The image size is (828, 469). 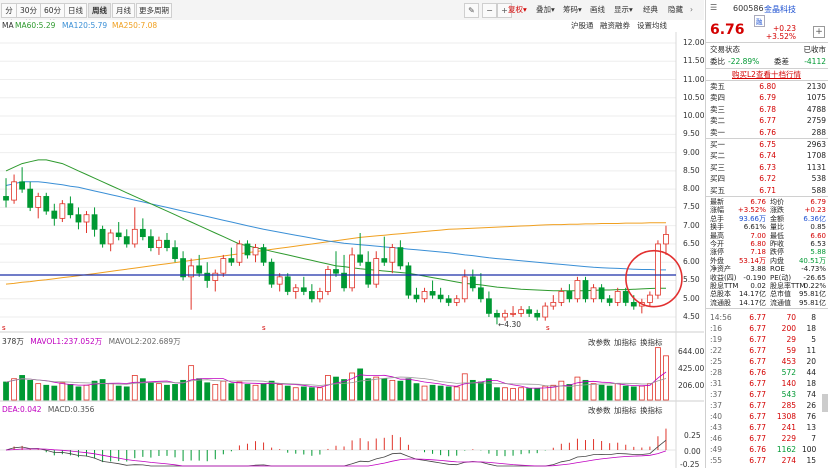 What do you see at coordinates (725, 49) in the screenshot?
I see `status-label: 交易状态` at bounding box center [725, 49].